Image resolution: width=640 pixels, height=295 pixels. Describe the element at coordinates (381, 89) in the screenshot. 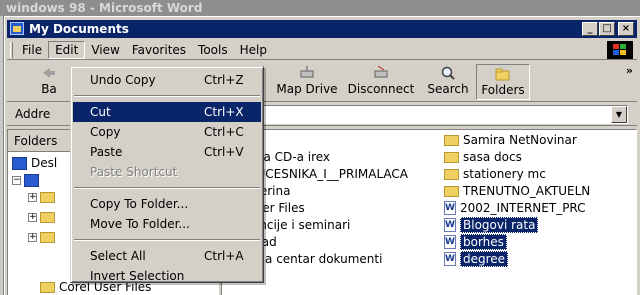

I see `disconnect-label: Disconnect` at that location.